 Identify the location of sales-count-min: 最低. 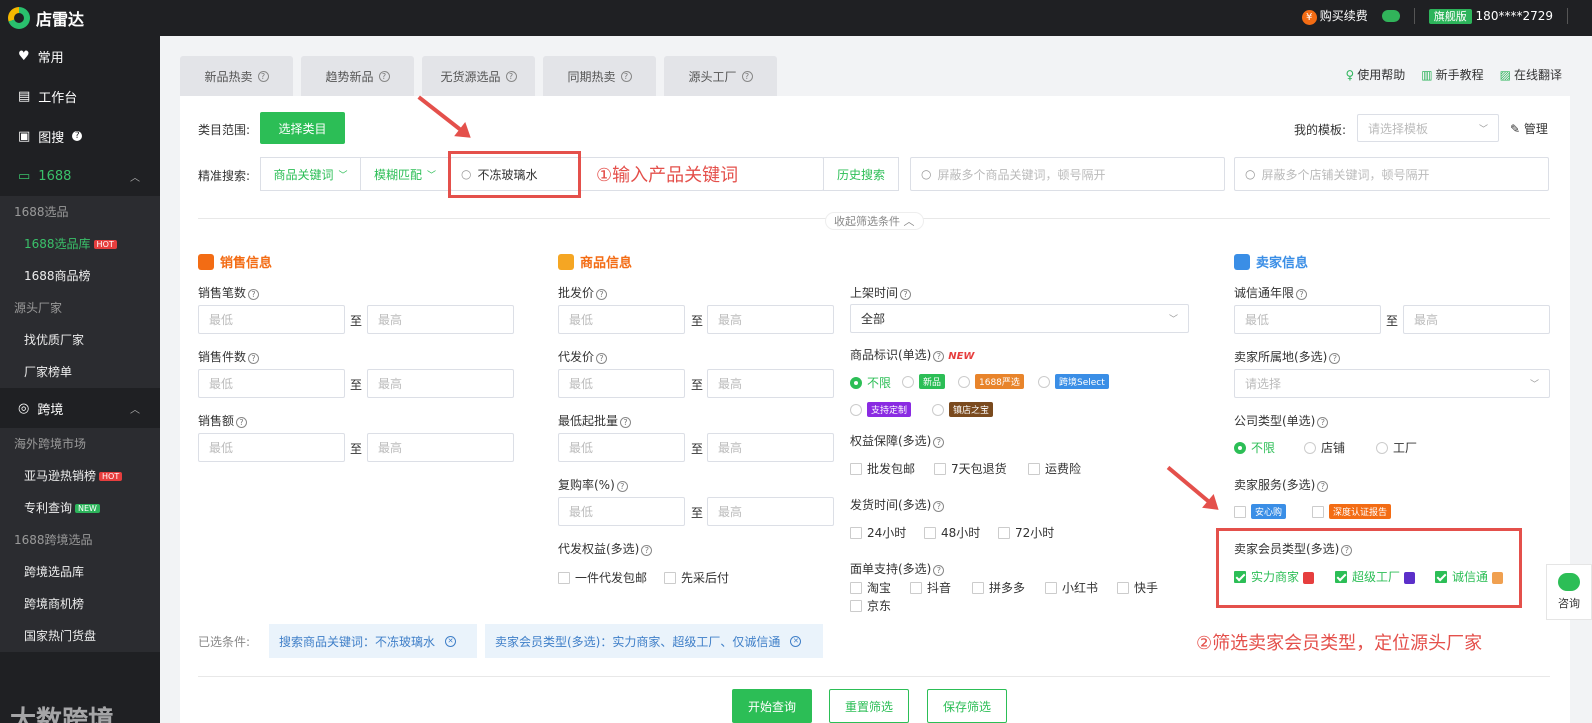
(271, 319).